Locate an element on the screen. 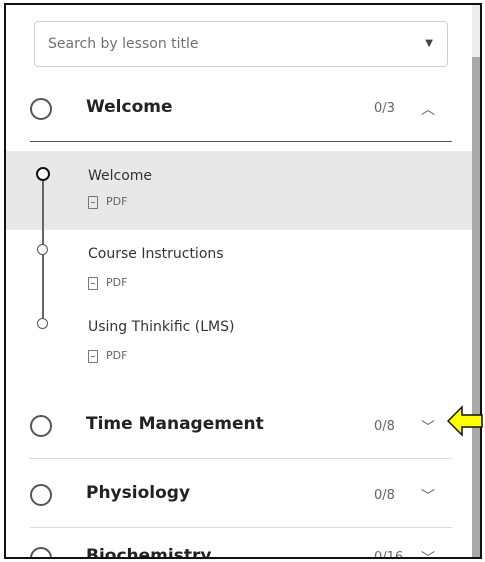  lesson-search-dropdown: Search by lesson title ▼ is located at coordinates (241, 44).